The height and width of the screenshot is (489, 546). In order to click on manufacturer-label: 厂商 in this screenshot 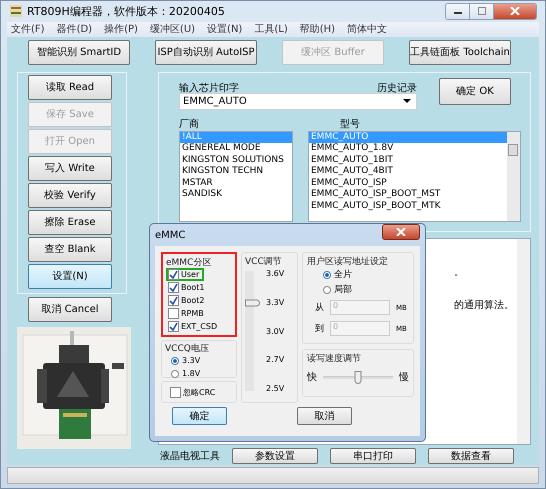, I will do `click(189, 124)`.